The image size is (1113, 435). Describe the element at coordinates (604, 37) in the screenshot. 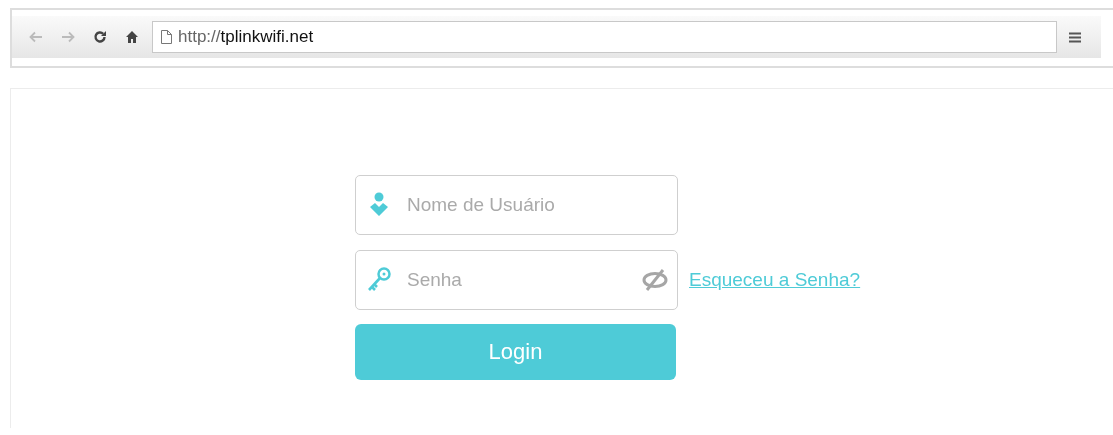

I see `address-bar: http://tplinkwifi.net` at that location.